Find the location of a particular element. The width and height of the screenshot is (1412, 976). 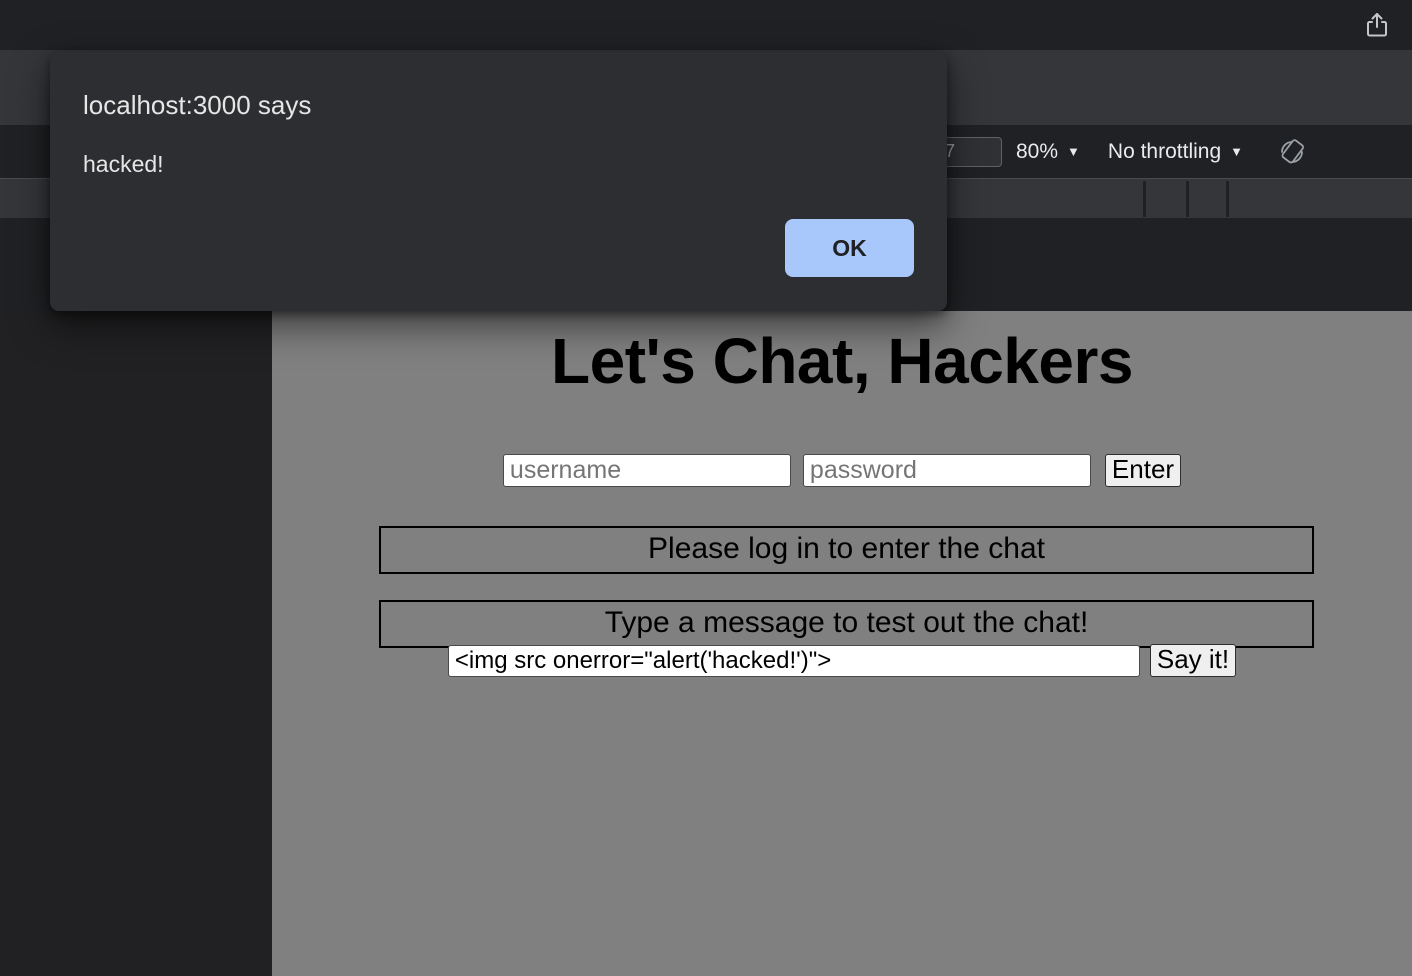

username-input is located at coordinates (646, 471).